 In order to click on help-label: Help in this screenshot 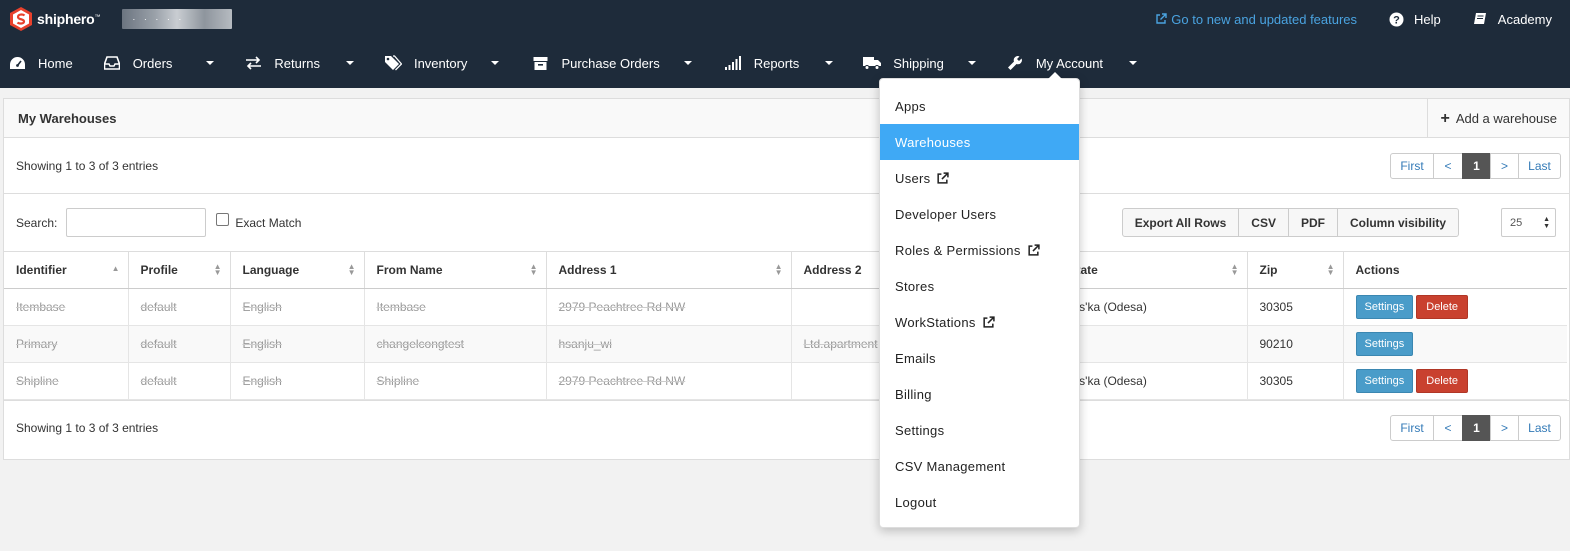, I will do `click(1427, 19)`.